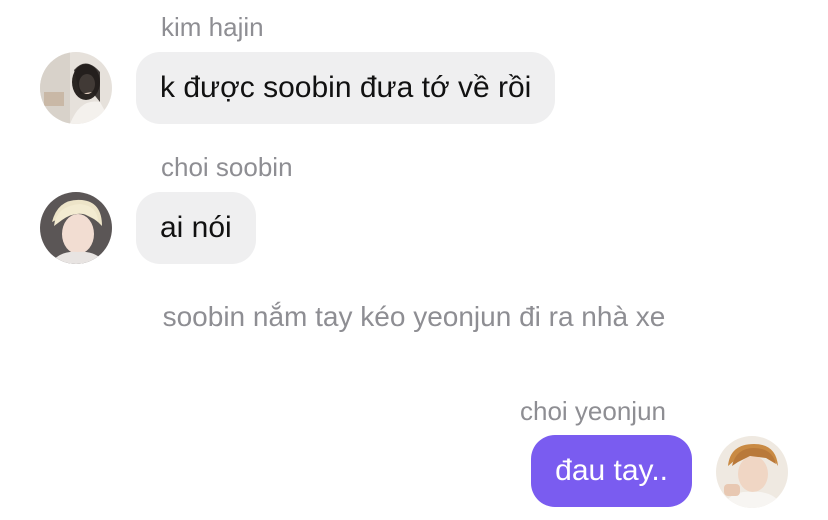  Describe the element at coordinates (593, 411) in the screenshot. I see `sender-name: choi yeonjun` at that location.